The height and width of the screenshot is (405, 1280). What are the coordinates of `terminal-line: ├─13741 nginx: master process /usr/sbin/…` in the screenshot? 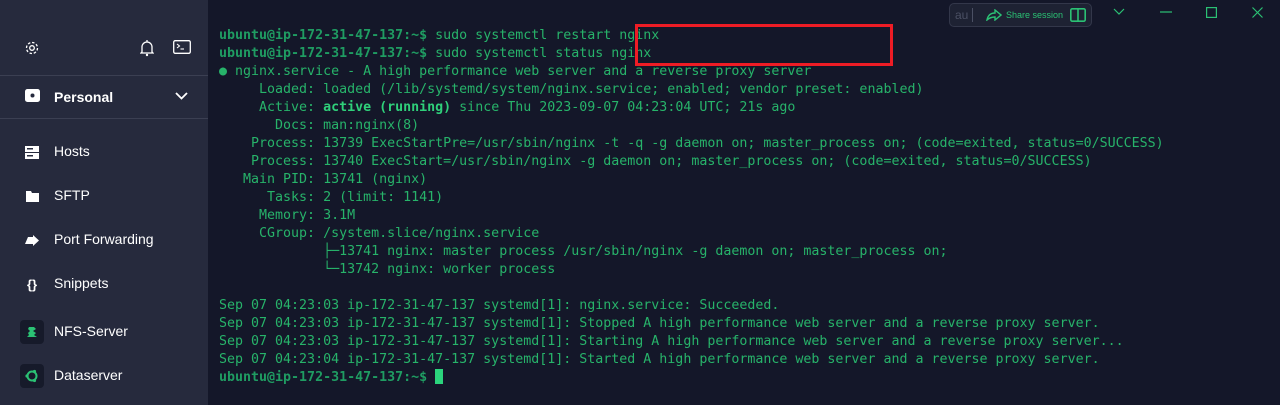 It's located at (583, 251).